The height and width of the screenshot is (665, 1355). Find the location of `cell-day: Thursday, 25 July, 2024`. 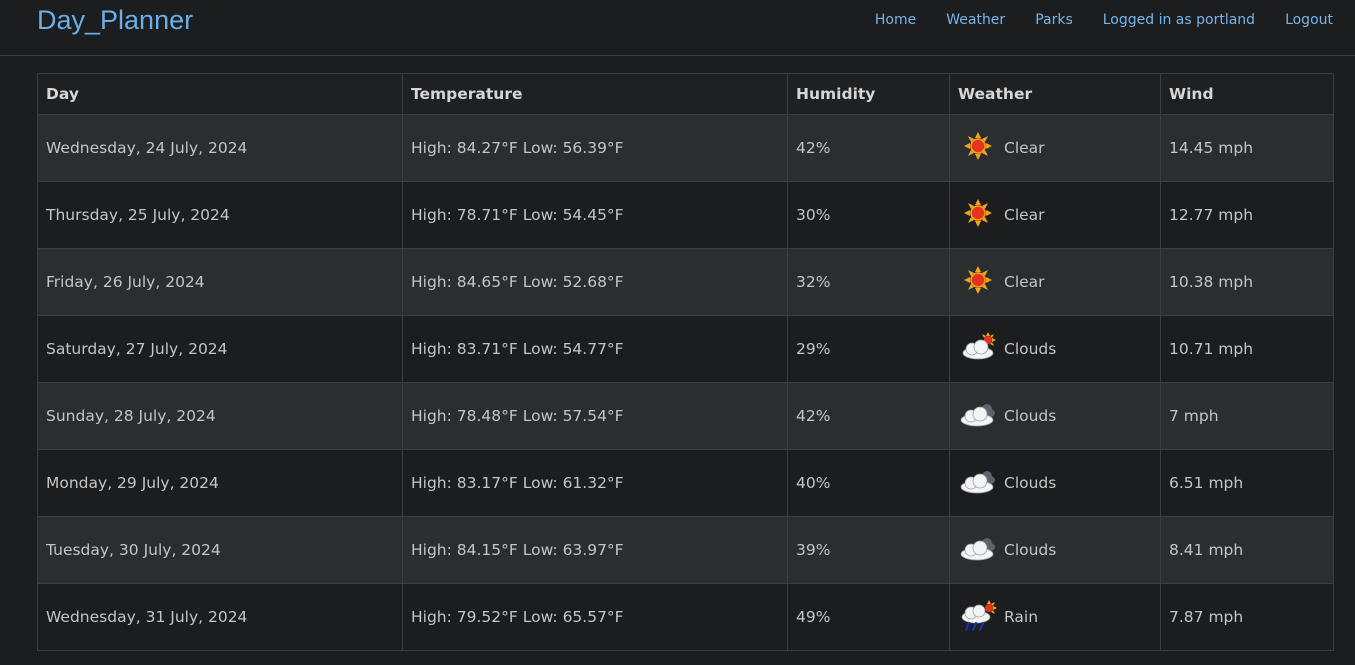

cell-day: Thursday, 25 July, 2024 is located at coordinates (220, 215).